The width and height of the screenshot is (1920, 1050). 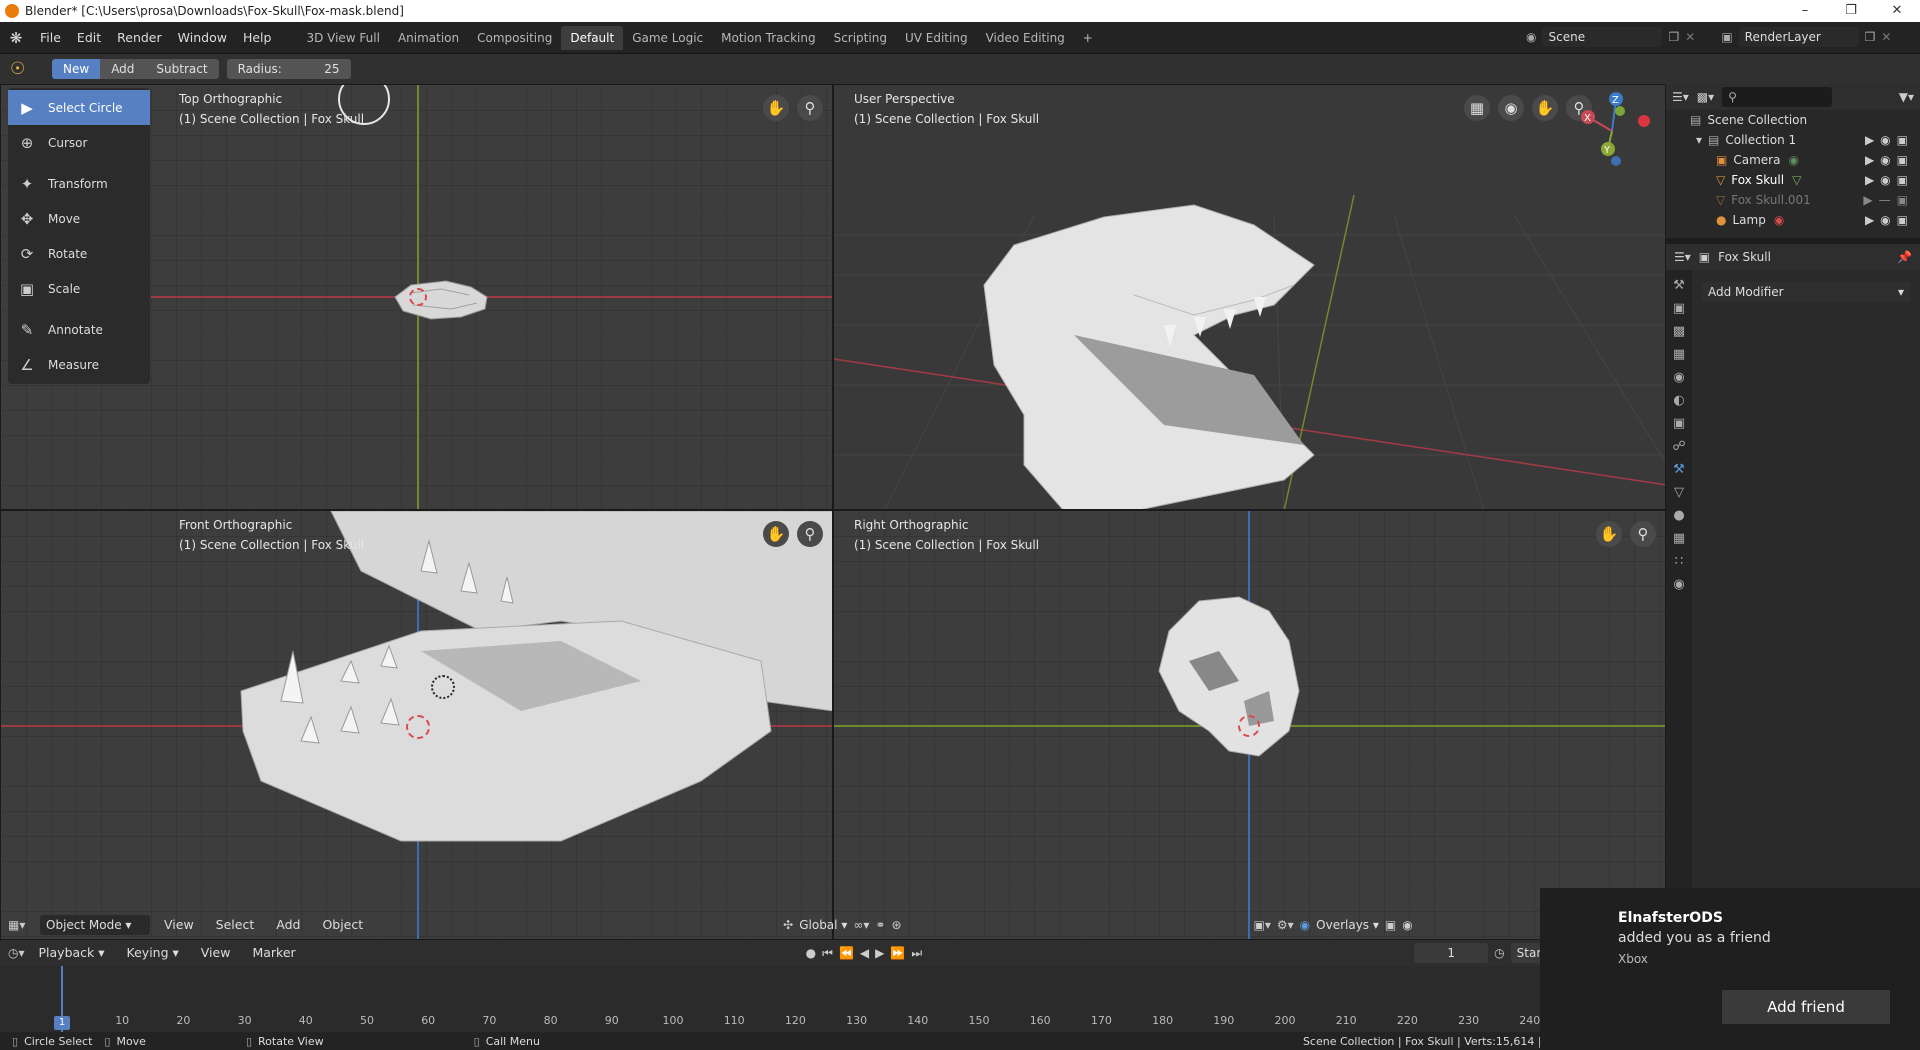 What do you see at coordinates (1806, 292) in the screenshot?
I see `add-modifier-dropdown: Add Modifier ▾` at bounding box center [1806, 292].